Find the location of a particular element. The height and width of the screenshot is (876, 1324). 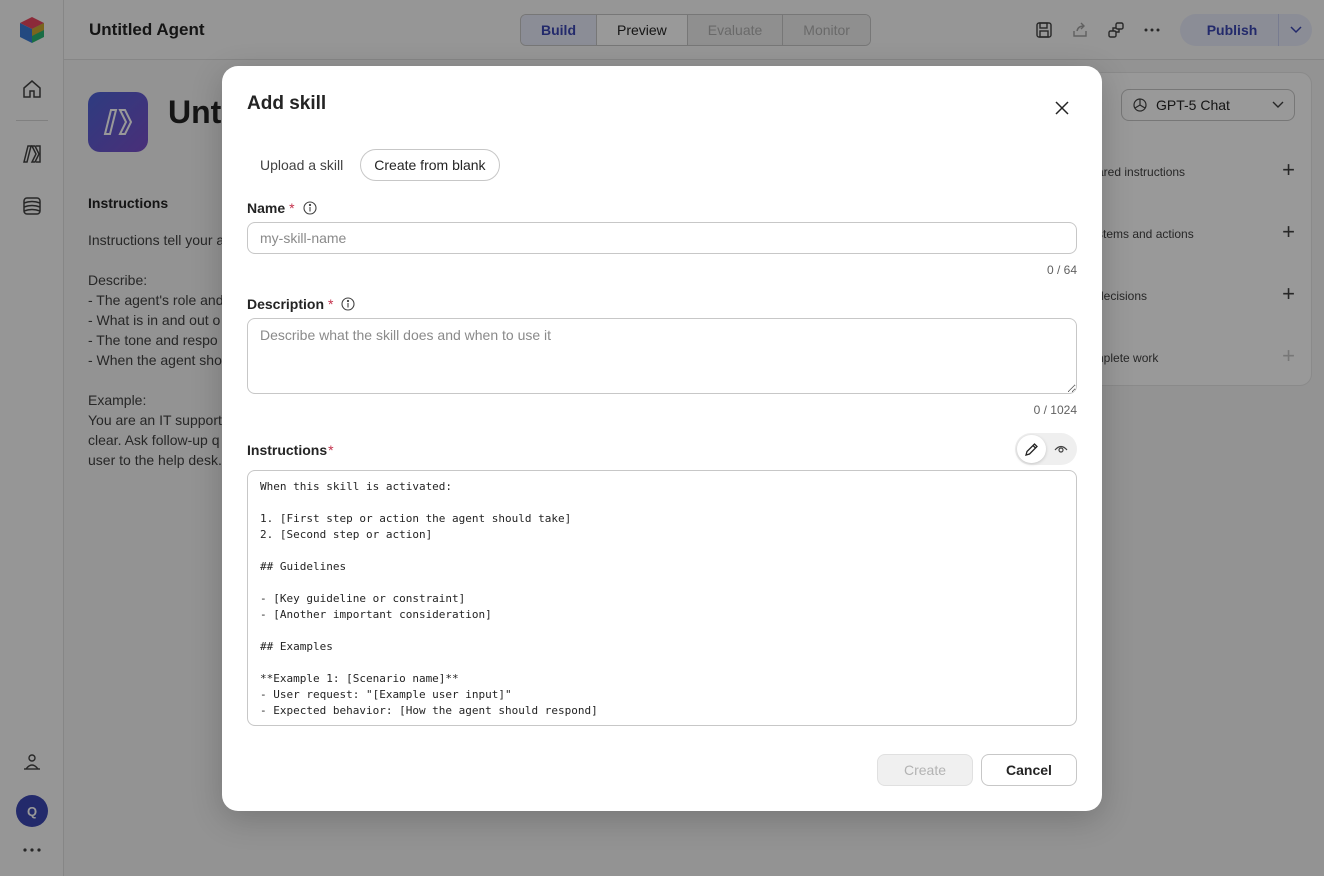

pencil-icon is located at coordinates (1031, 449).